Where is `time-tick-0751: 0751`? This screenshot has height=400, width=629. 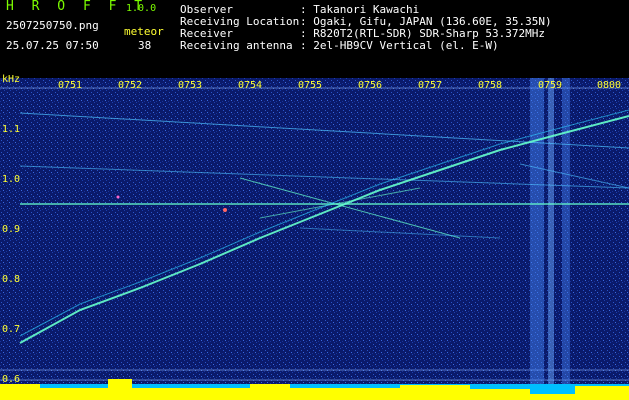
time-tick-0751: 0751 is located at coordinates (70, 85).